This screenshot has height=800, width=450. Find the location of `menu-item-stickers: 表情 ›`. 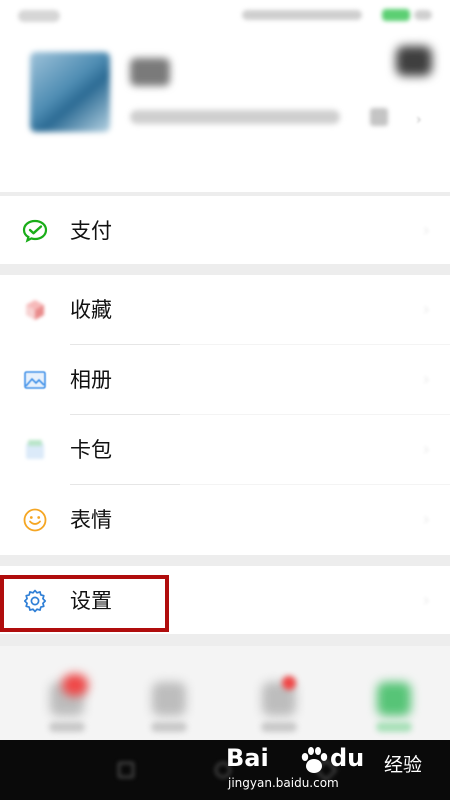

menu-item-stickers: 表情 › is located at coordinates (225, 520).